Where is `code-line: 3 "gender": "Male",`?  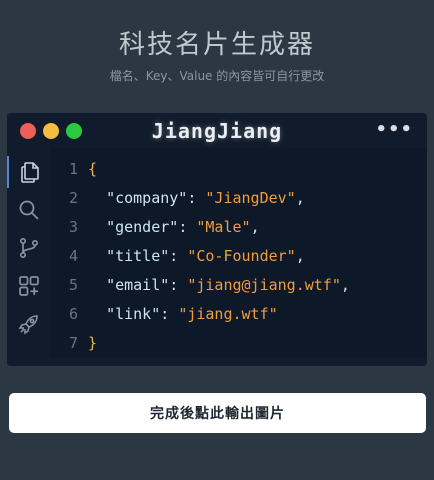 code-line: 3 "gender": "Male", is located at coordinates (238, 227).